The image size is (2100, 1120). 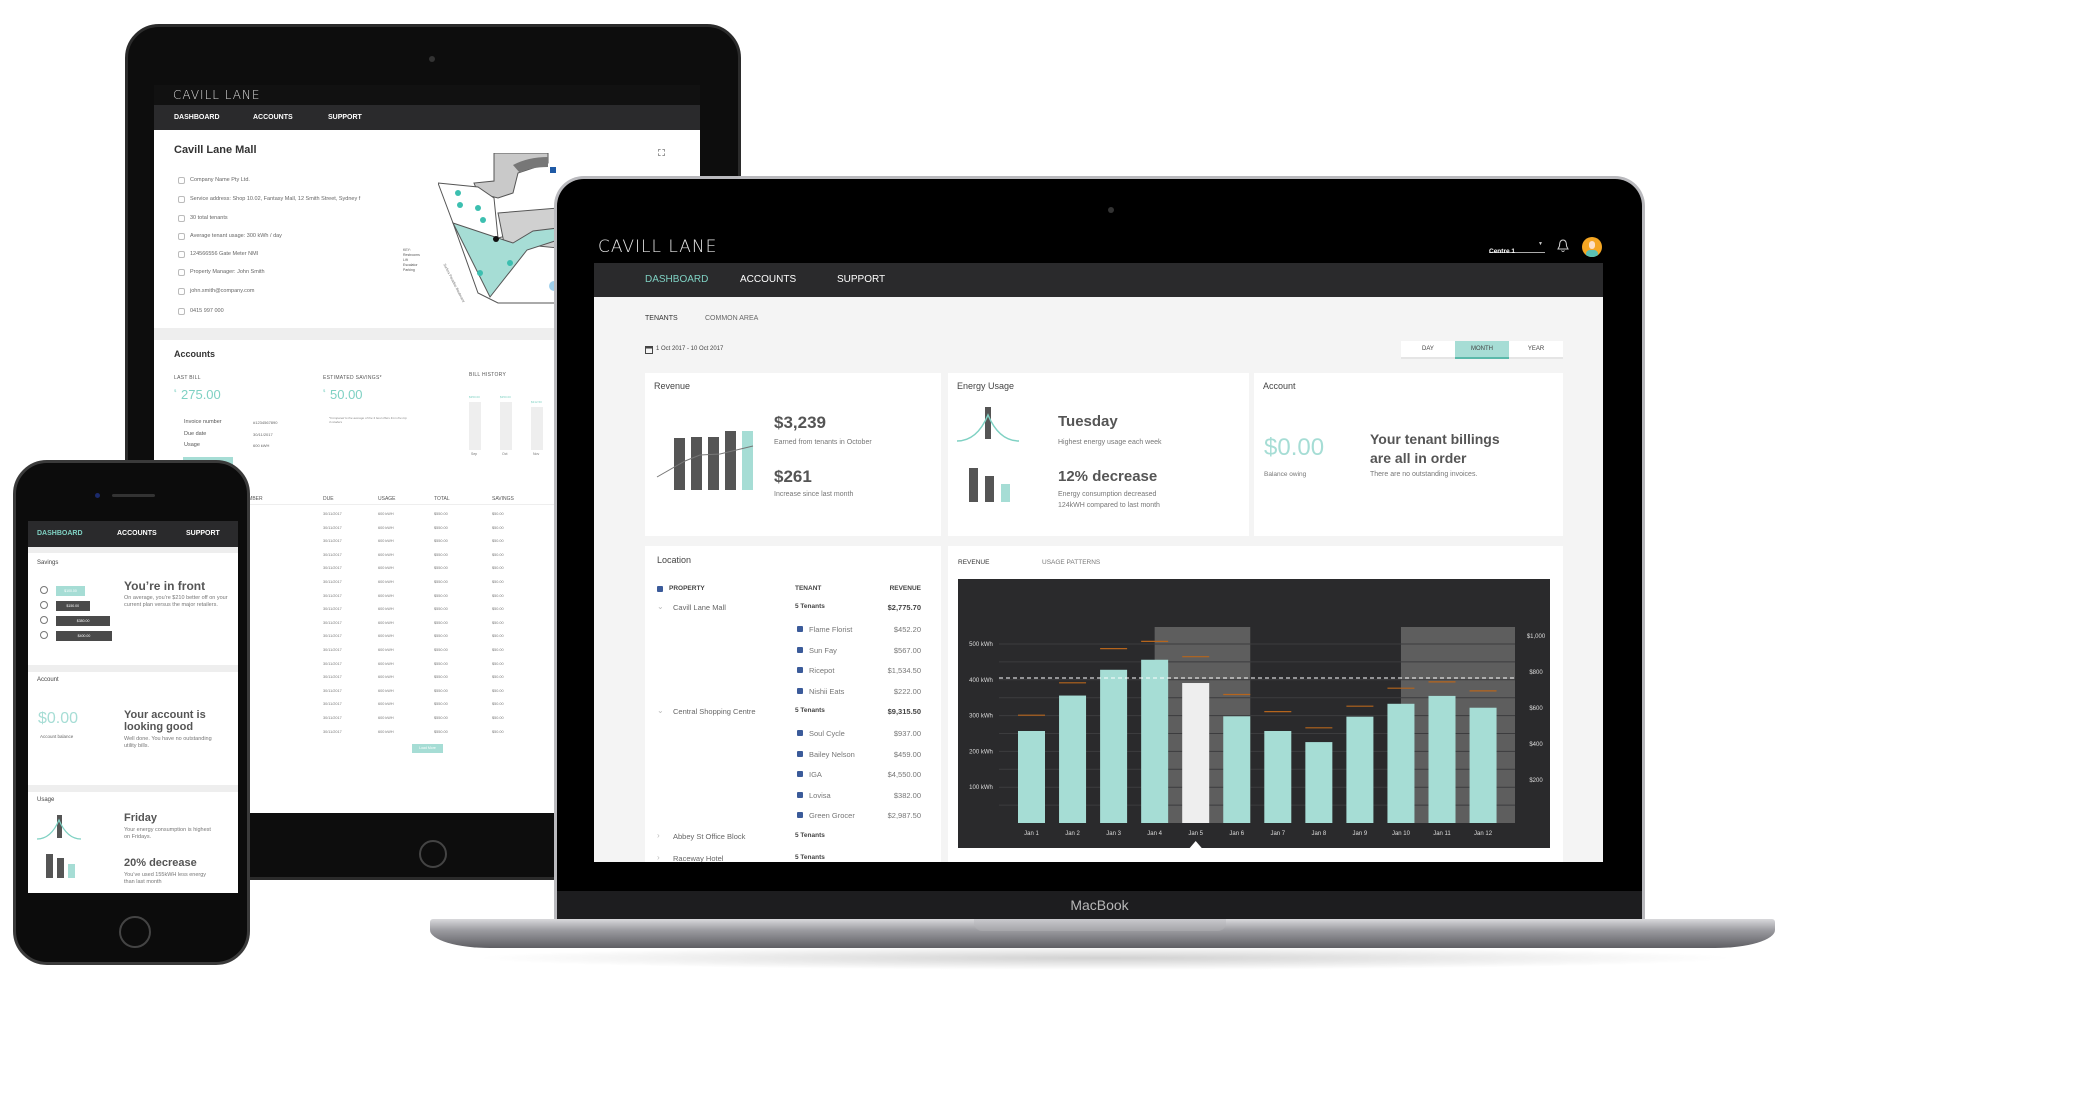 I want to click on load-more-button: Load More, so click(x=427, y=748).